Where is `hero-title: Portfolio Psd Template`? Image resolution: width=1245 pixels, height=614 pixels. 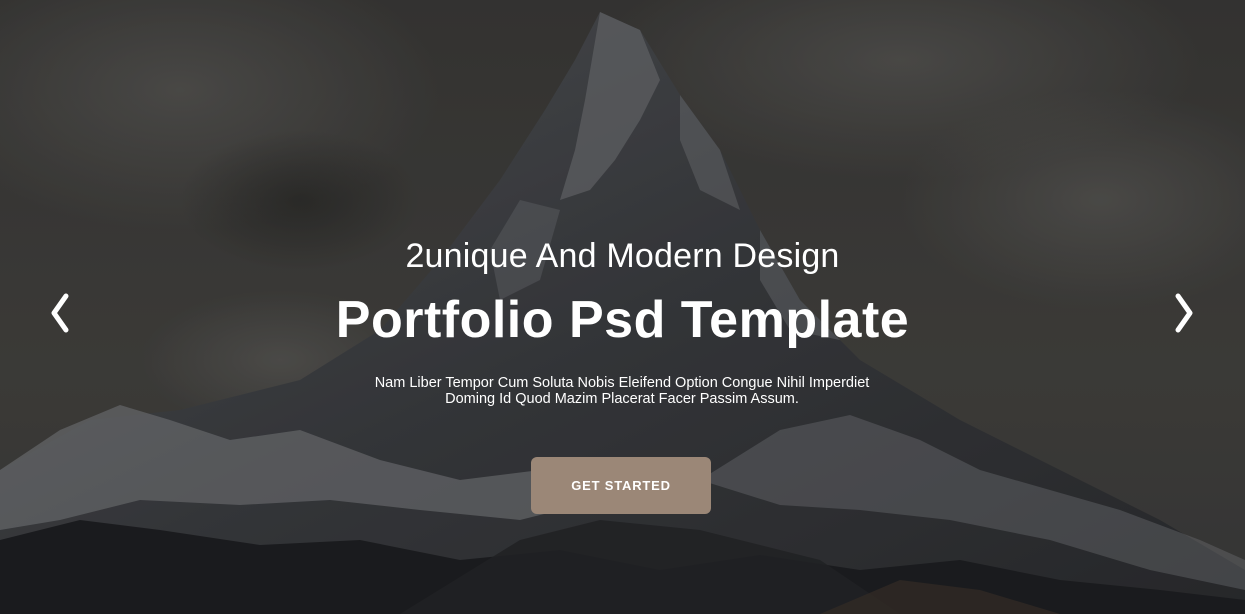 hero-title: Portfolio Psd Template is located at coordinates (622, 320).